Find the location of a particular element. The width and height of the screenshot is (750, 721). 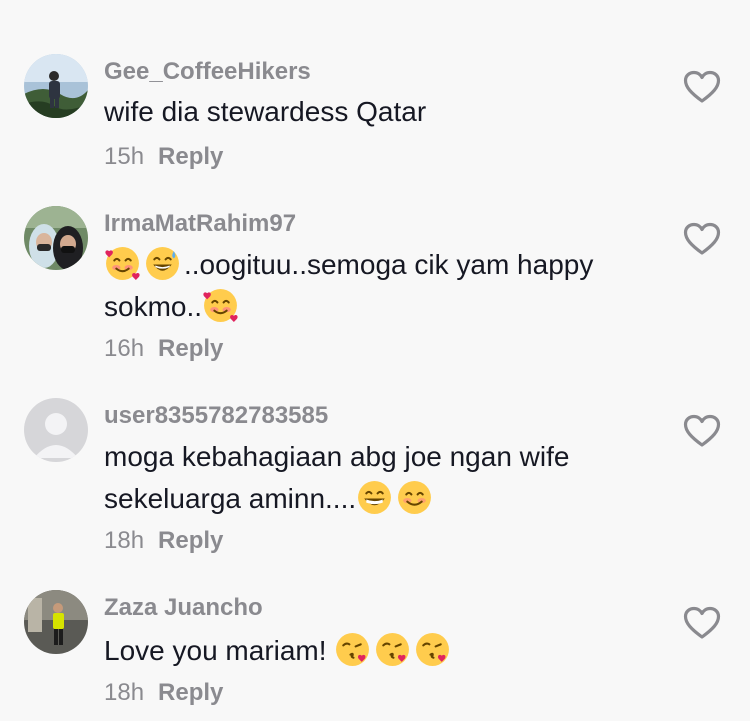

comment-text: ..oogituu..semoga cik yam happy sokmo.. is located at coordinates (384, 286).